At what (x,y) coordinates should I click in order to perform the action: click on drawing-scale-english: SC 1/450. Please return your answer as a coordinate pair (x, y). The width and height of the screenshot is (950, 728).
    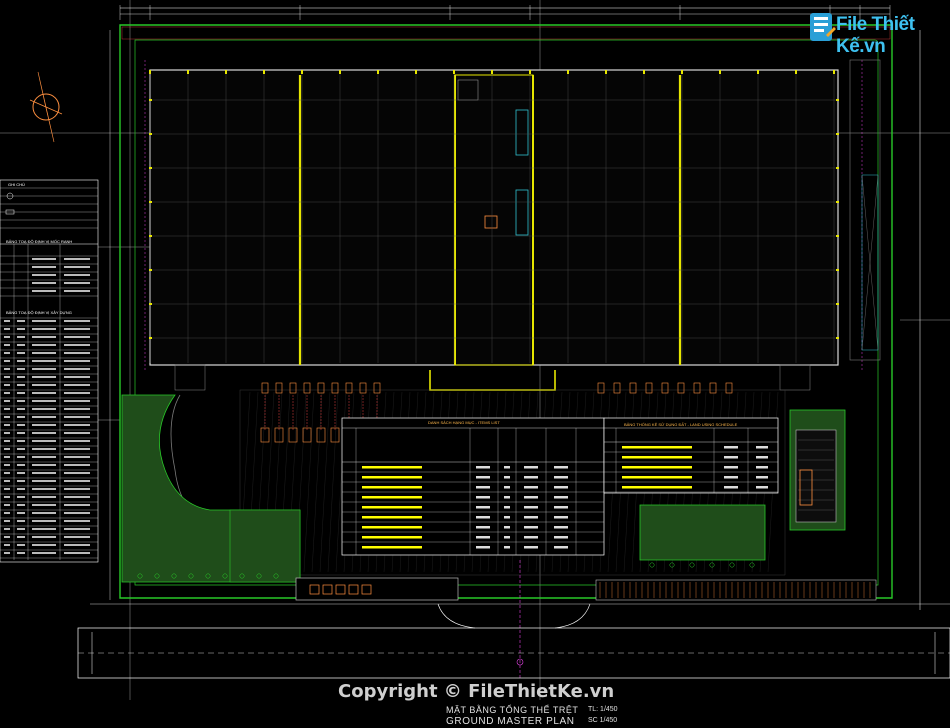
    Looking at the image, I should click on (603, 720).